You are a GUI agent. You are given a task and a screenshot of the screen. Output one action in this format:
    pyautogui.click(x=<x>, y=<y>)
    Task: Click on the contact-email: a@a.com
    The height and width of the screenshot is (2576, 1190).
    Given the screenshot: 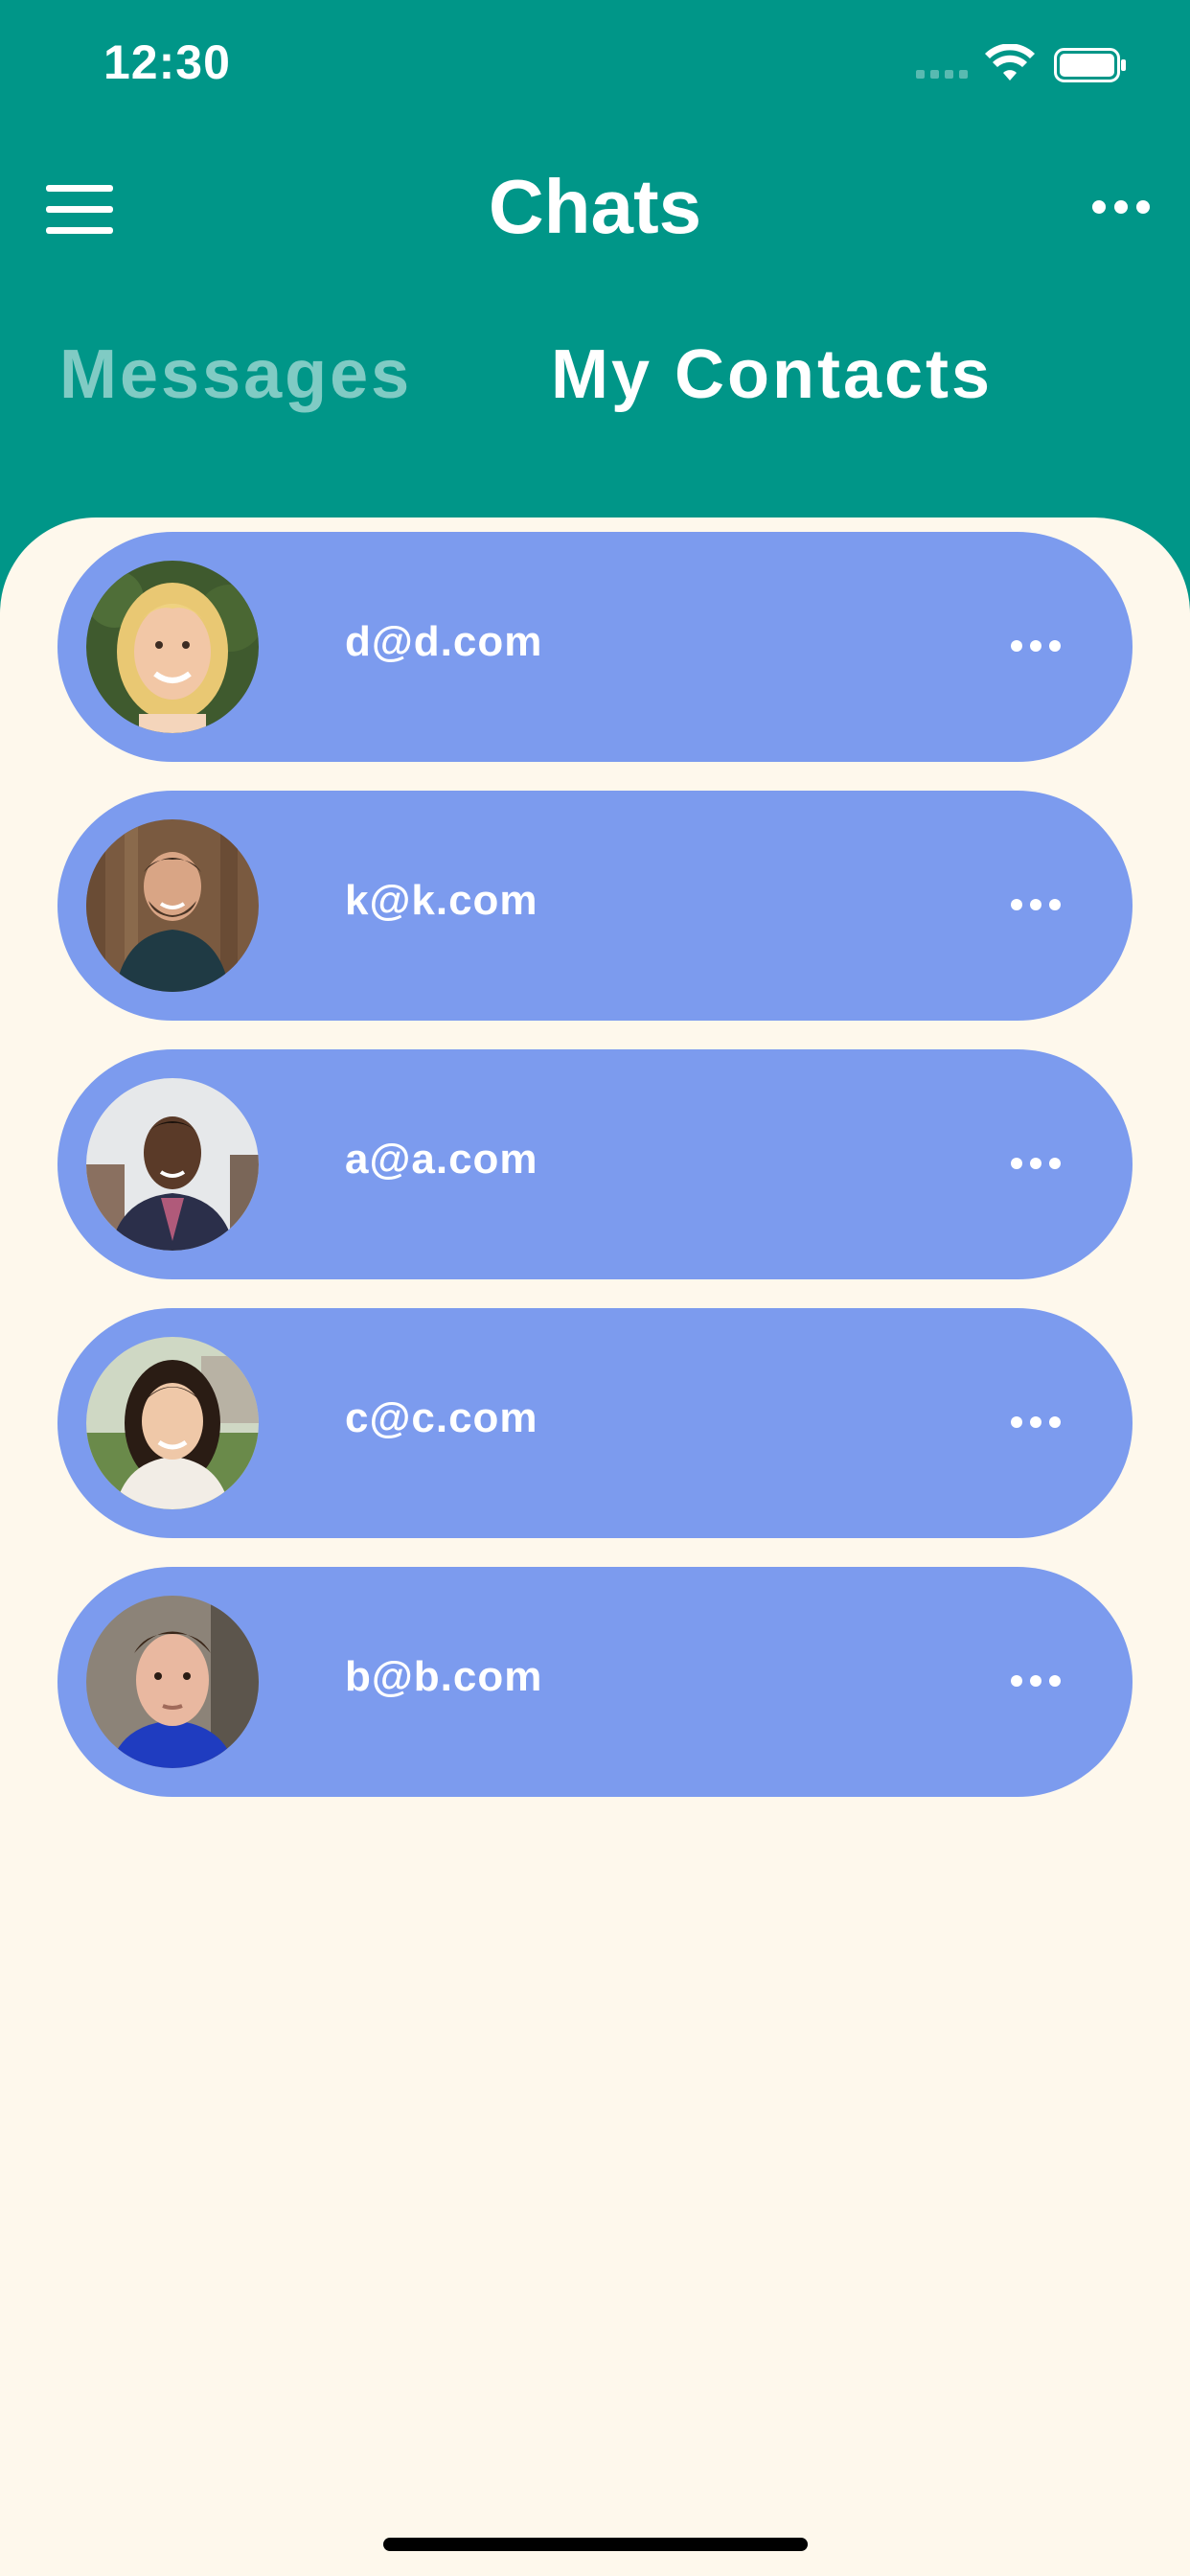 What is the action you would take?
    pyautogui.click(x=442, y=1159)
    